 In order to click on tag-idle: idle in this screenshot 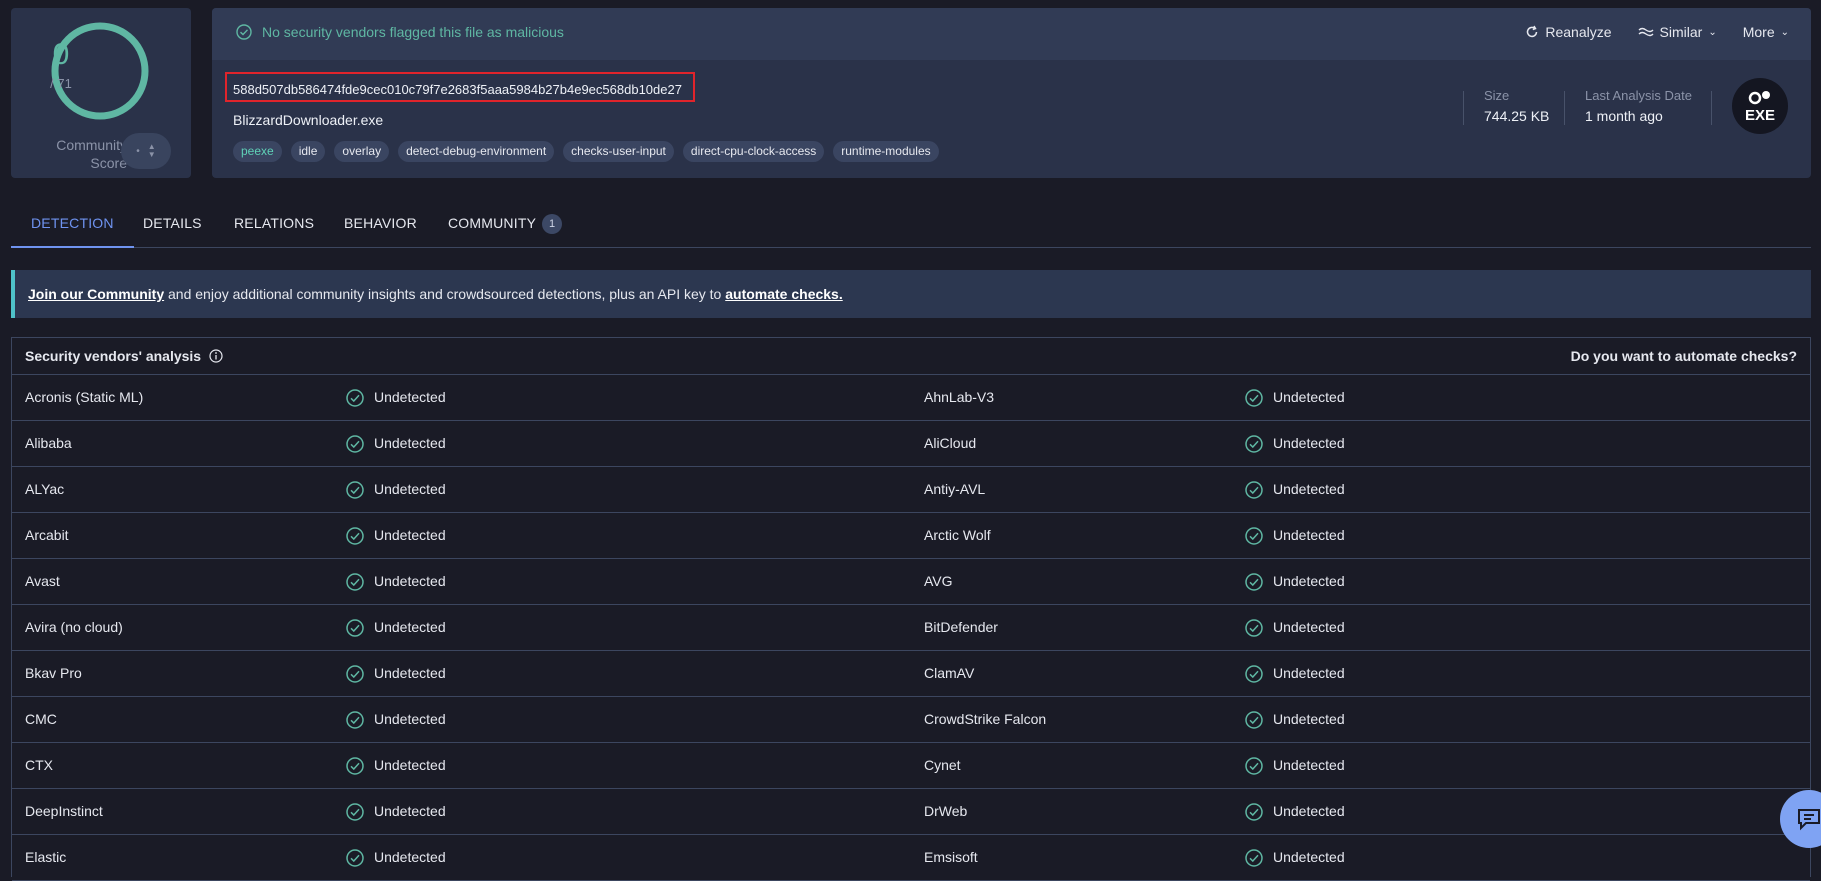, I will do `click(308, 151)`.